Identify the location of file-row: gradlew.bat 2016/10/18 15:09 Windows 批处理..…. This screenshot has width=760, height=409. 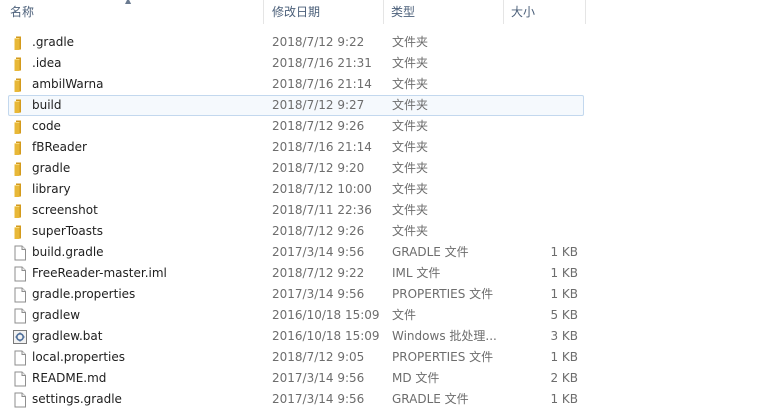
(296, 336).